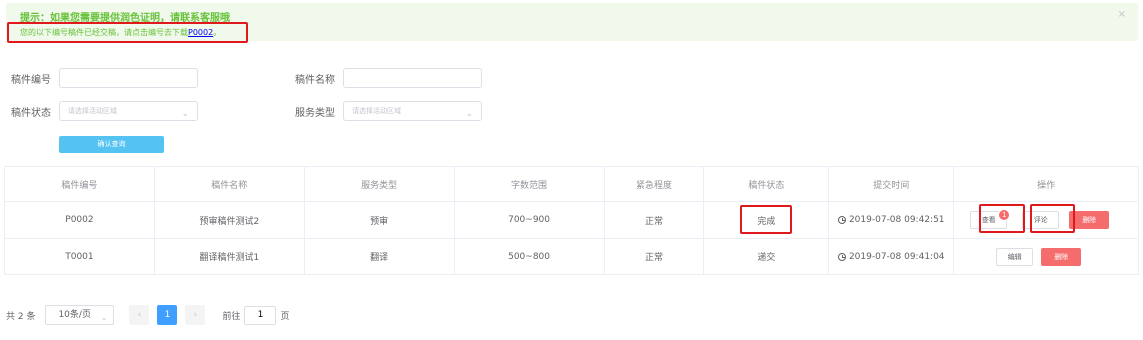 This screenshot has height=340, width=1143. Describe the element at coordinates (655, 184) in the screenshot. I see `column-header-urgency: 紧急程度` at that location.